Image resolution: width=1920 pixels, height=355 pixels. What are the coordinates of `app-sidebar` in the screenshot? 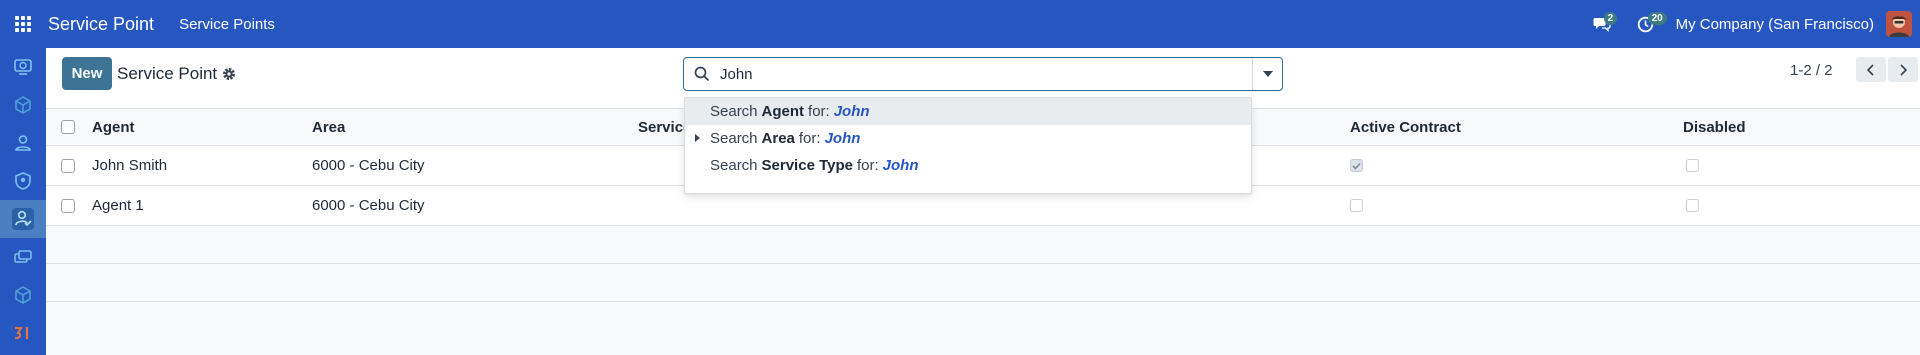 It's located at (23, 201).